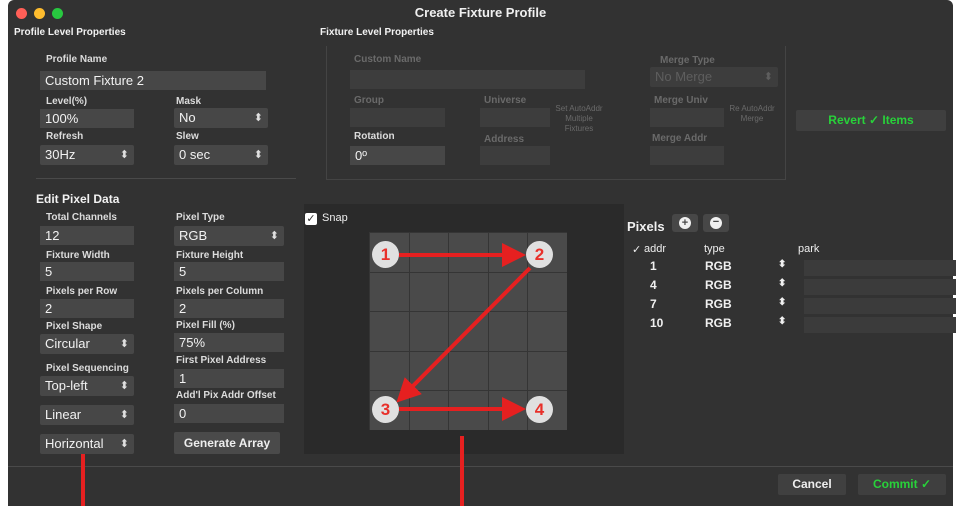 Image resolution: width=956 pixels, height=506 pixels. I want to click on header-check: ✓, so click(637, 250).